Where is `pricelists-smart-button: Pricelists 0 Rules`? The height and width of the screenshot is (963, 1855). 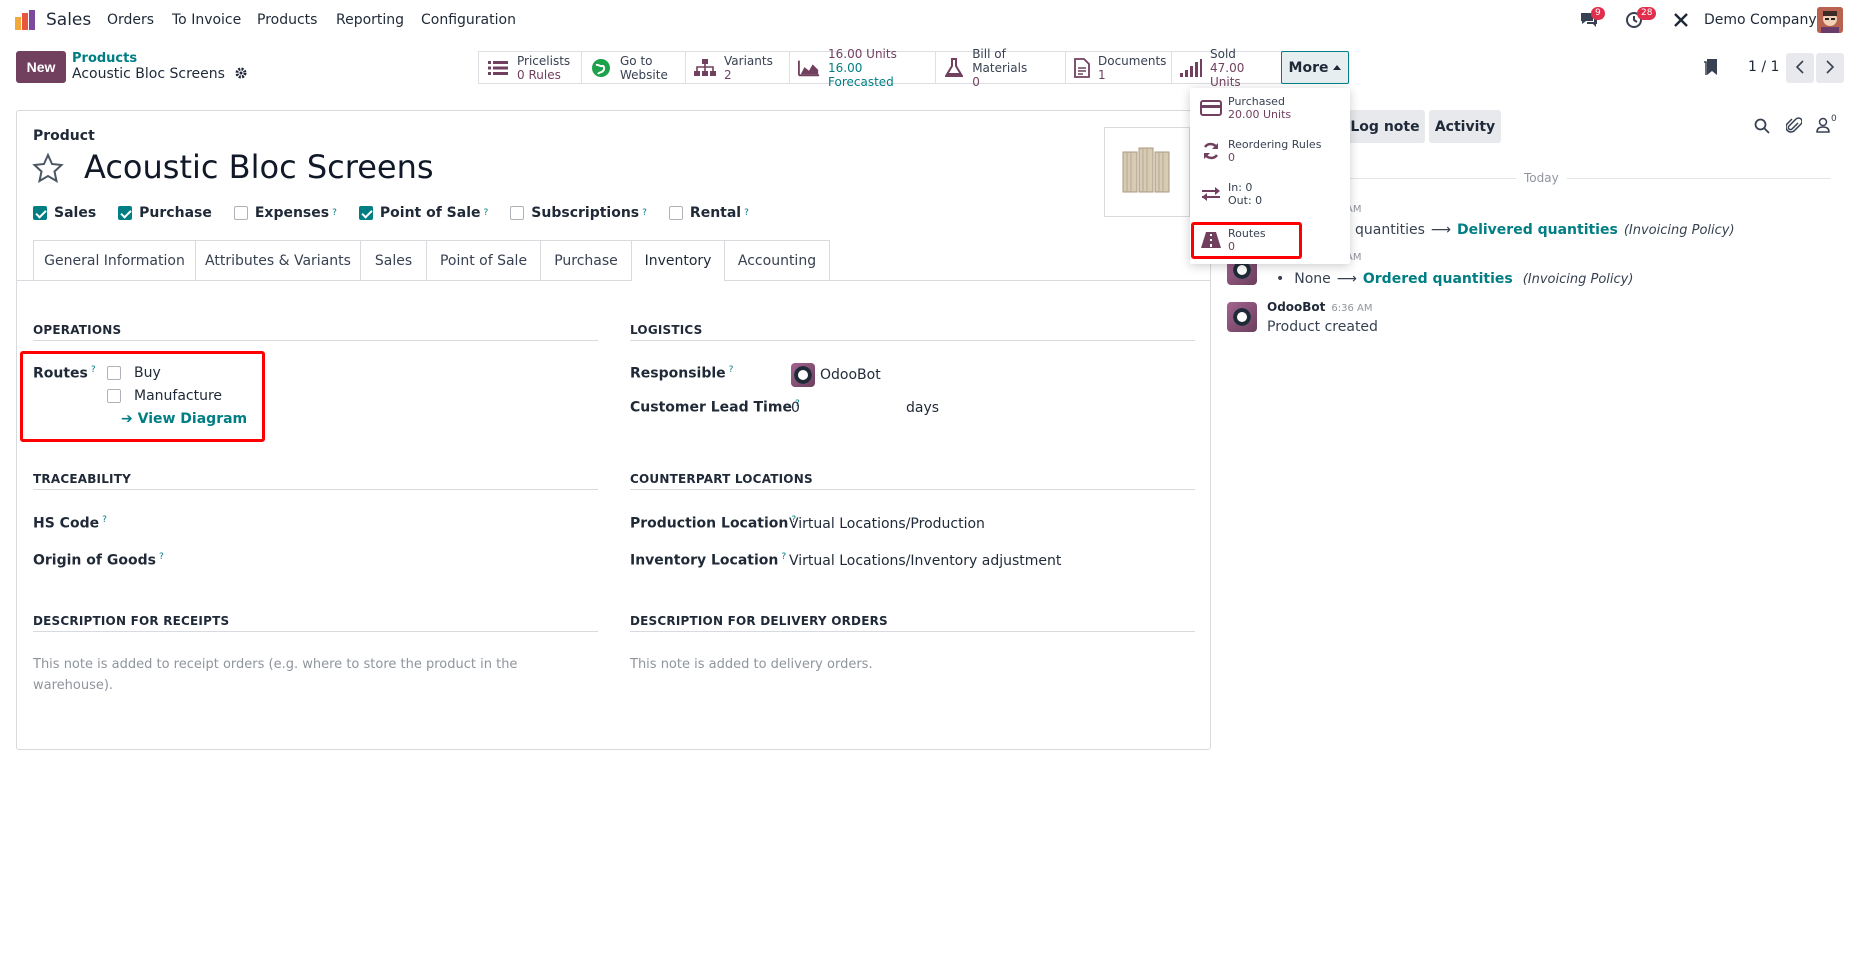
pricelists-smart-button: Pricelists 0 Rules is located at coordinates (530, 67).